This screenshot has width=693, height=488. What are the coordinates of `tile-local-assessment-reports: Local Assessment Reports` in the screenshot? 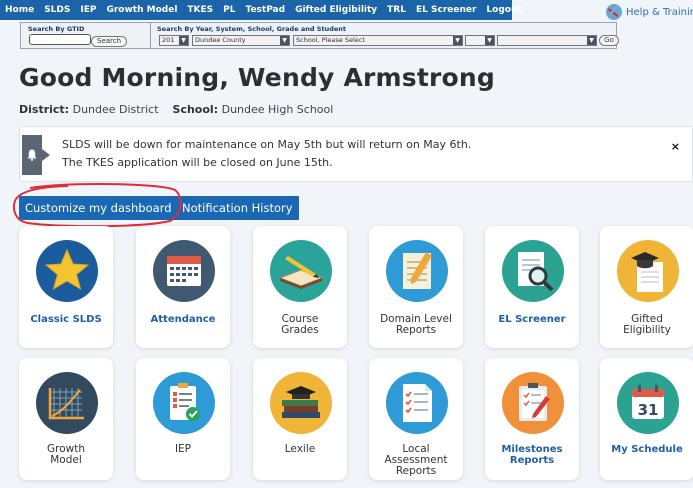 It's located at (416, 419).